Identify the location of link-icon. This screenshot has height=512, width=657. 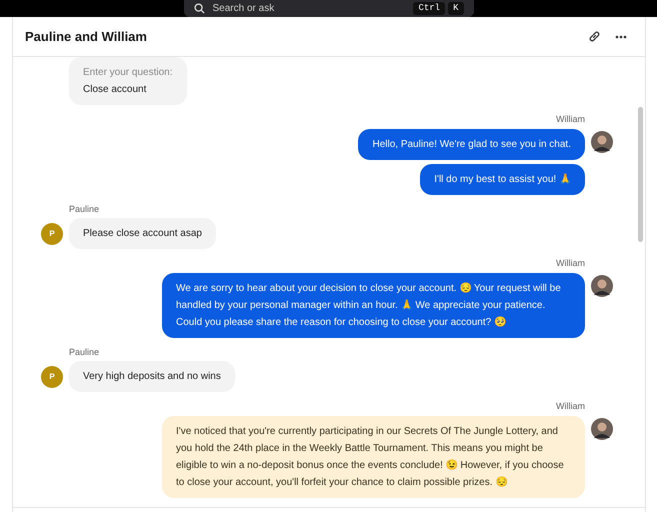
(594, 36).